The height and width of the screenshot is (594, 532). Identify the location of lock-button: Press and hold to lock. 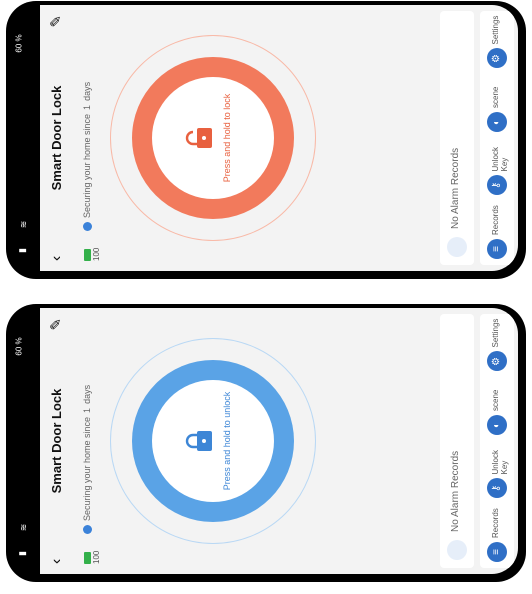
(213, 138).